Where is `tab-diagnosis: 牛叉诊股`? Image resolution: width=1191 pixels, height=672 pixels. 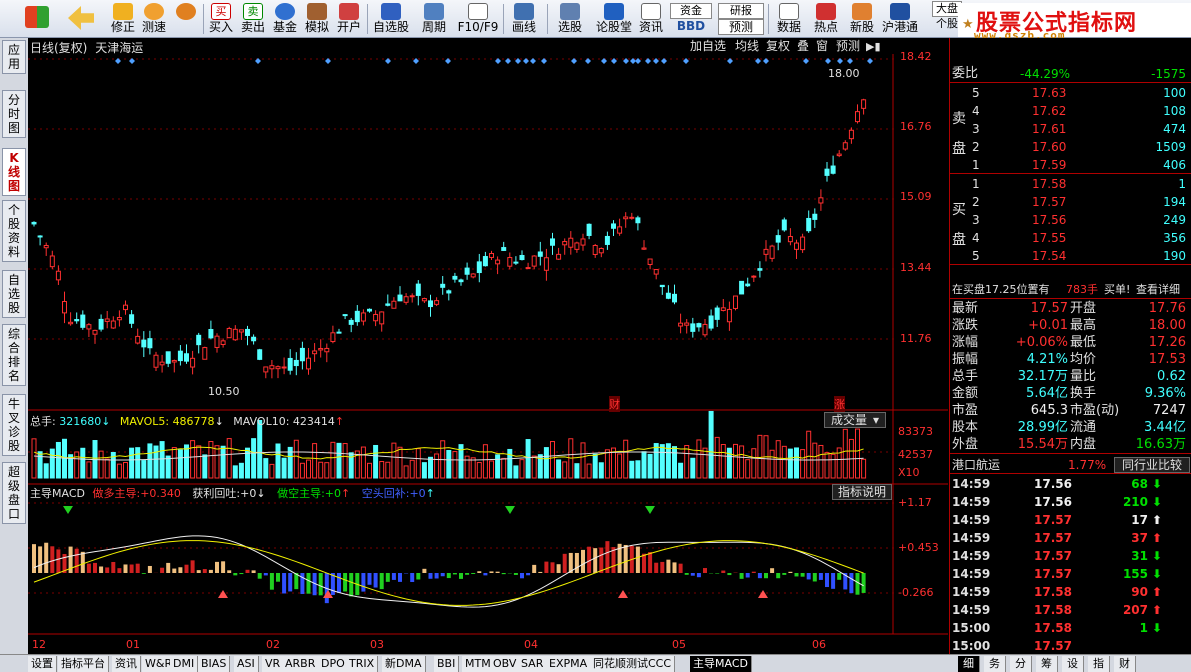
tab-diagnosis: 牛叉诊股 is located at coordinates (14, 425).